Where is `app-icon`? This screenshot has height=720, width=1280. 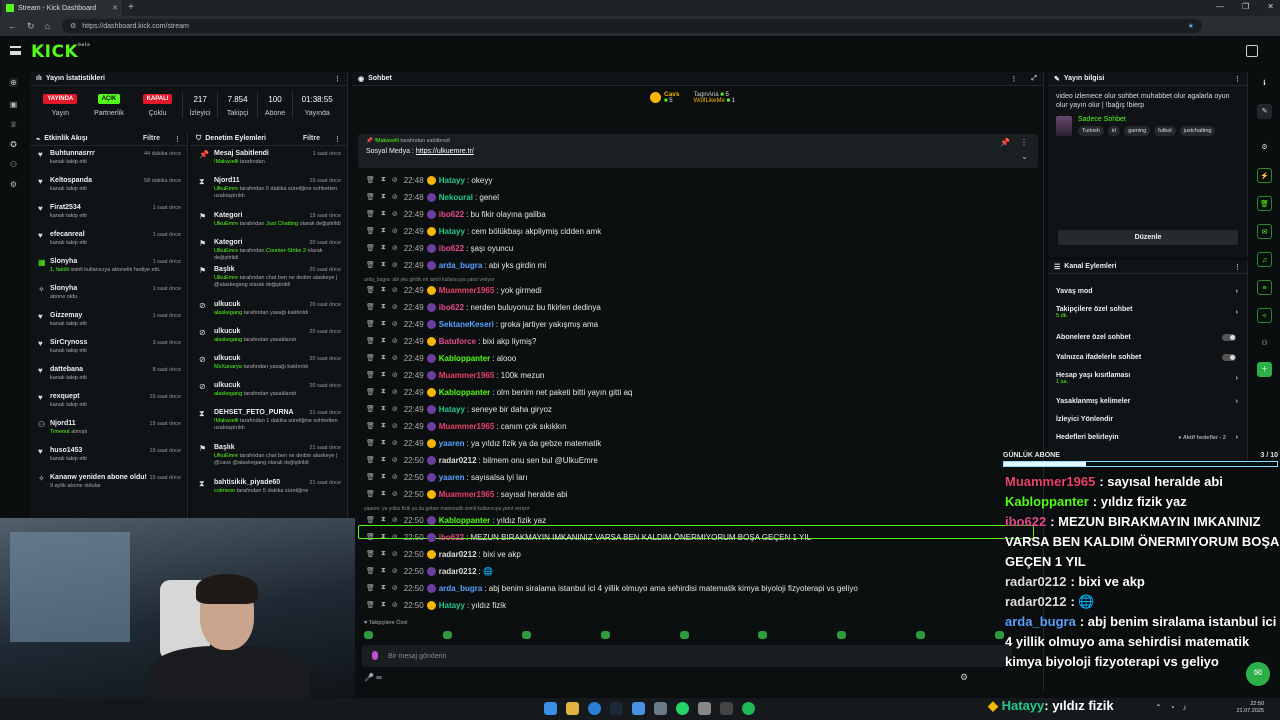
app-icon is located at coordinates (638, 708).